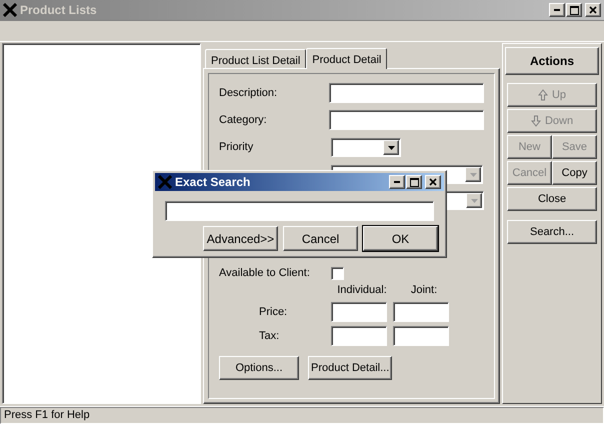 The width and height of the screenshot is (604, 424). What do you see at coordinates (248, 93) in the screenshot?
I see `field-label: Description:` at bounding box center [248, 93].